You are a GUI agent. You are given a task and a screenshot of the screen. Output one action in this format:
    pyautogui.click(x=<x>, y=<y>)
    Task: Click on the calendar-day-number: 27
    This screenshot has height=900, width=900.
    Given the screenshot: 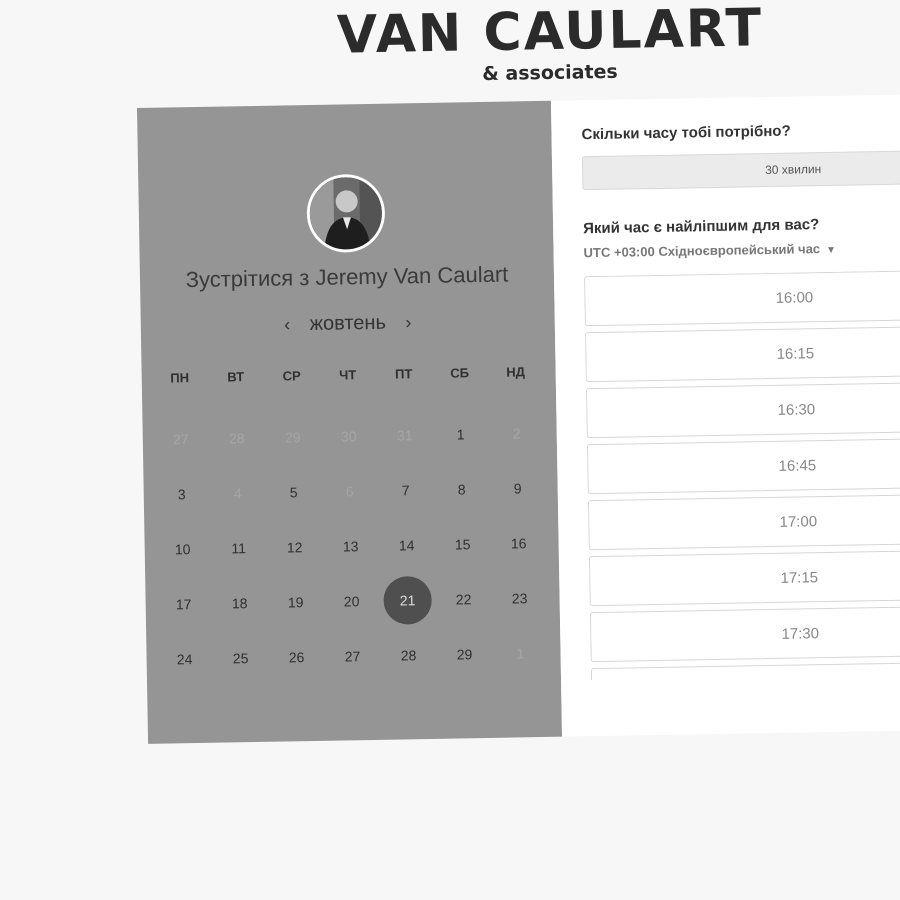 What is the action you would take?
    pyautogui.click(x=352, y=656)
    